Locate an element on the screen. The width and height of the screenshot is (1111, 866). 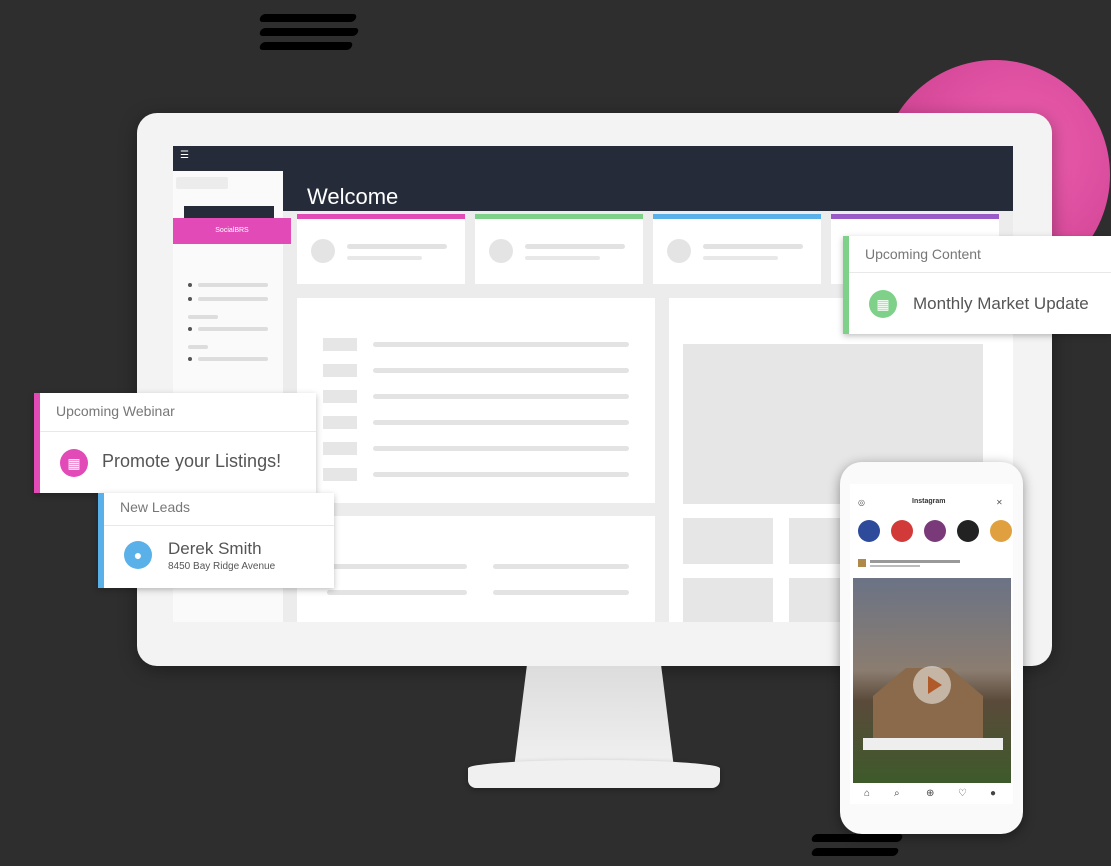
upcoming-panel is located at coordinates (476, 400).